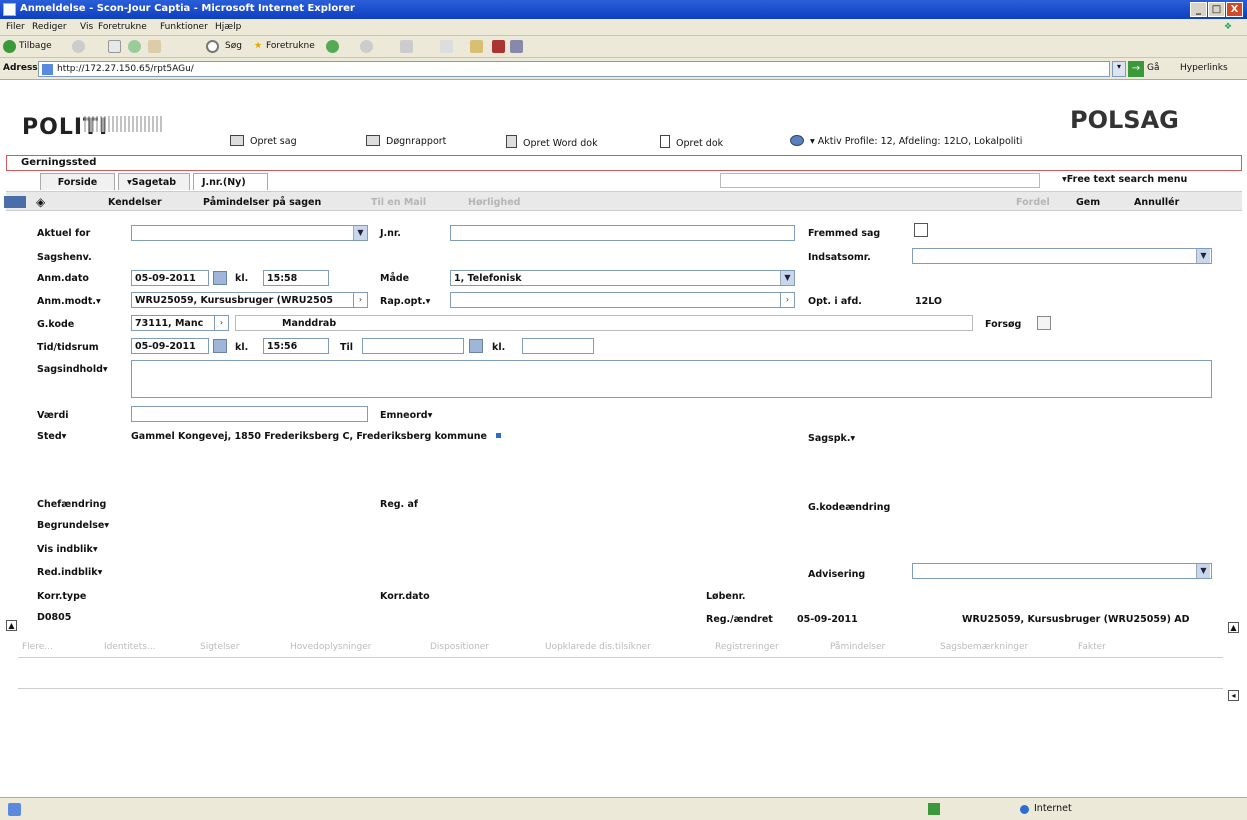  What do you see at coordinates (228, 27) in the screenshot?
I see `menu-hjaelp: Hjælp` at bounding box center [228, 27].